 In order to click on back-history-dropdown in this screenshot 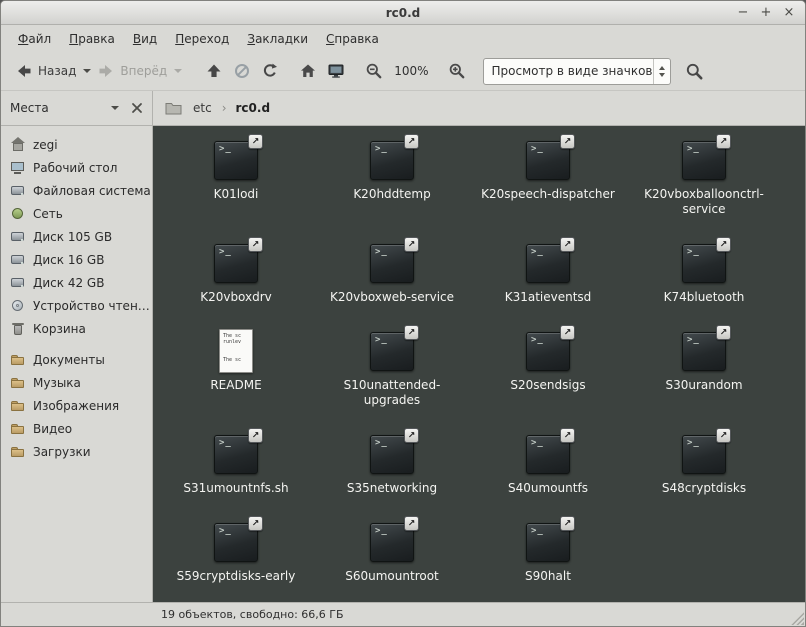, I will do `click(86, 71)`.